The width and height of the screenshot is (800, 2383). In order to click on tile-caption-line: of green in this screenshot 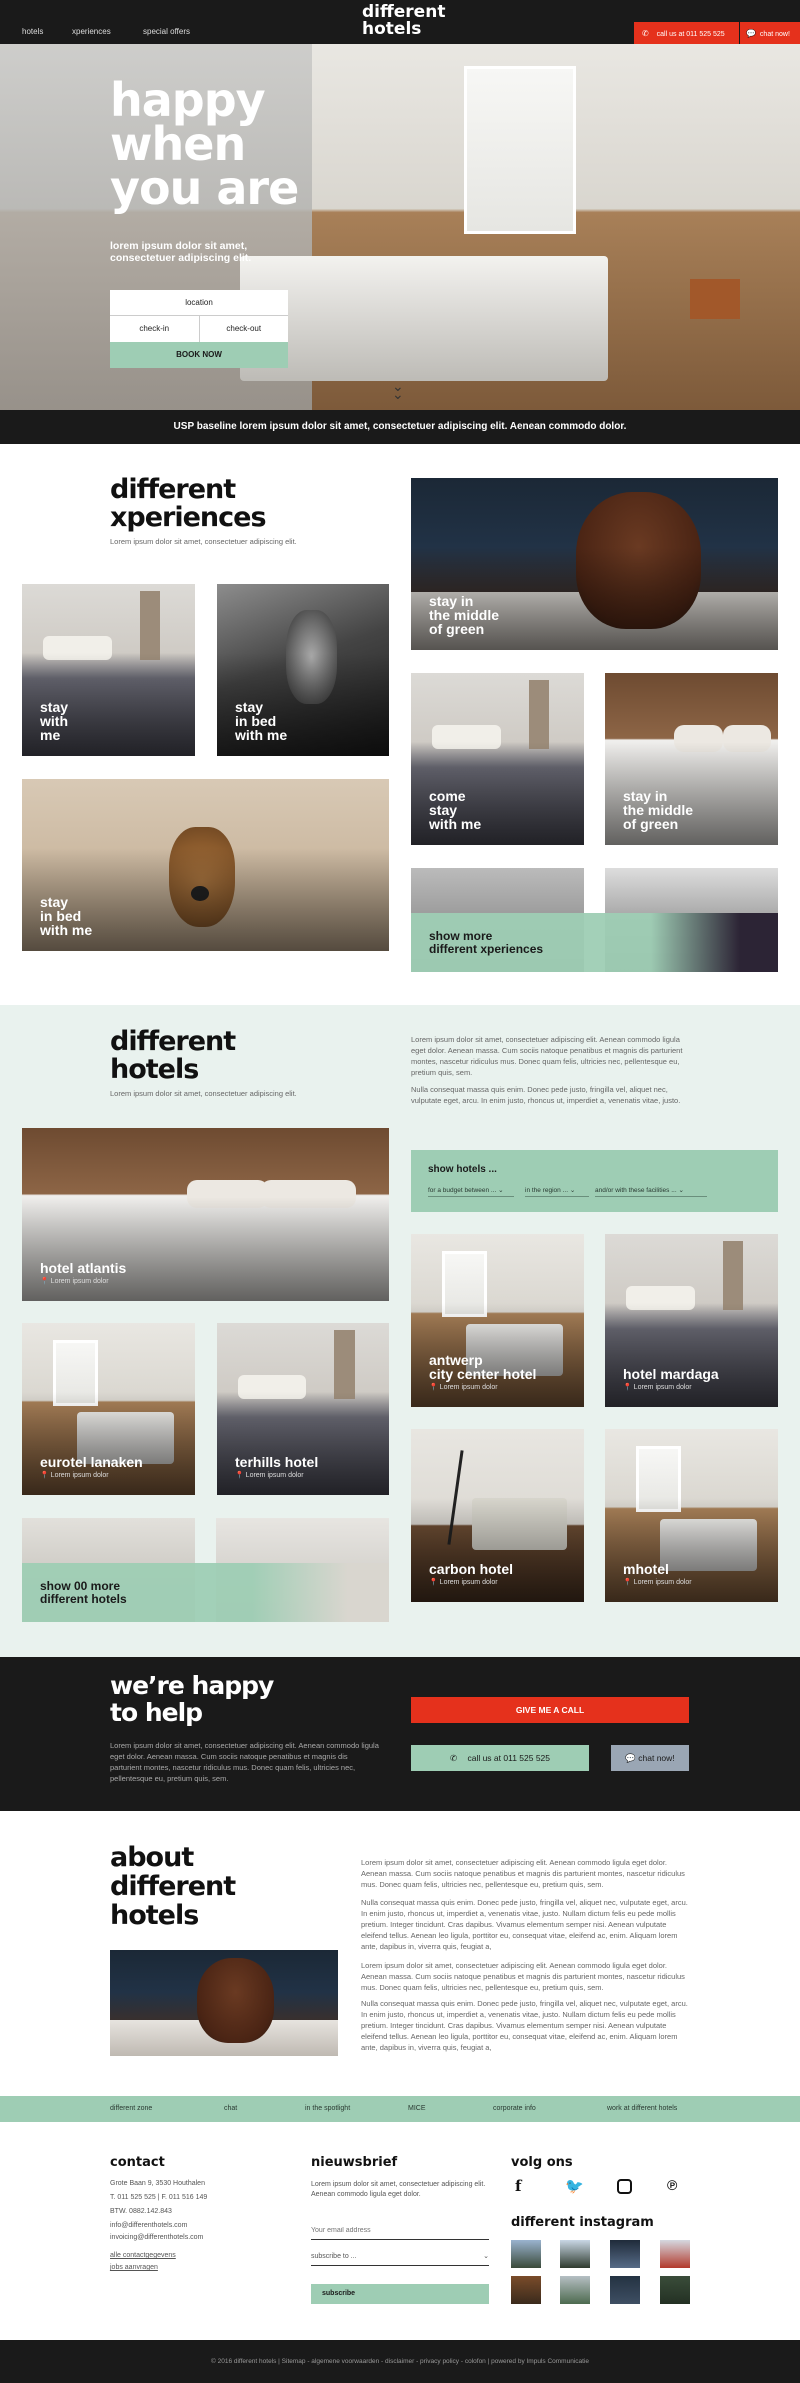, I will do `click(651, 824)`.